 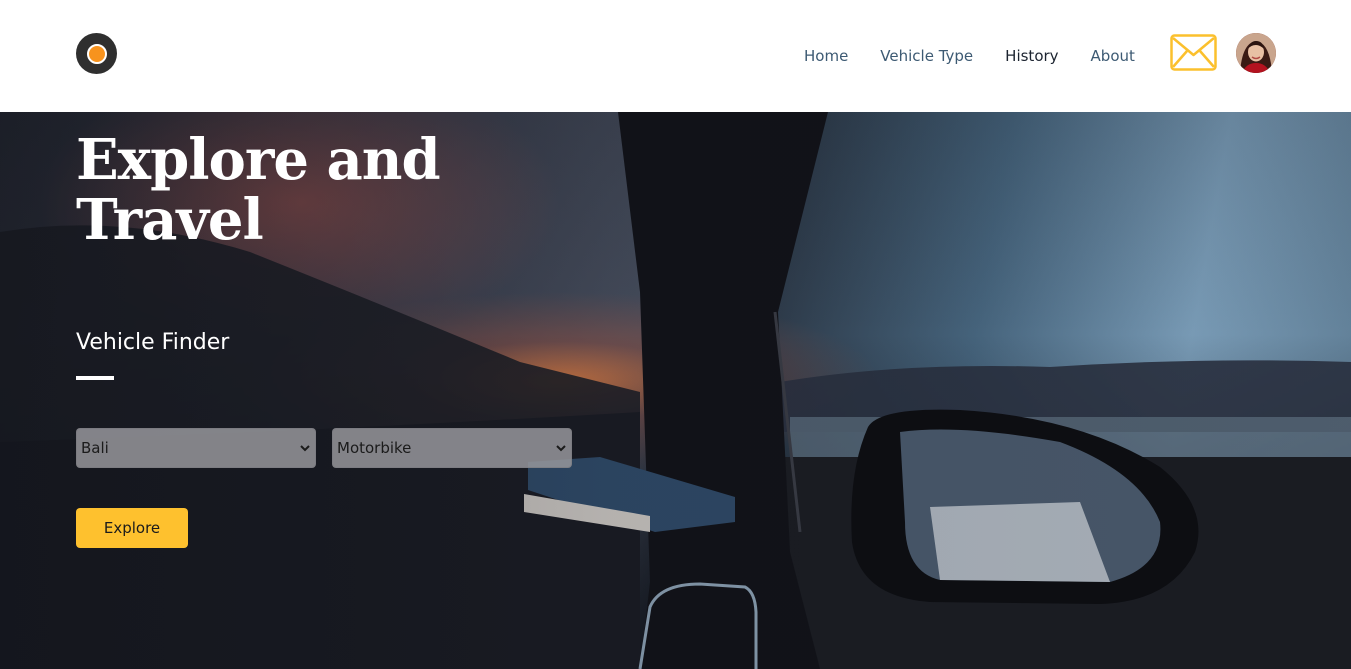 What do you see at coordinates (132, 528) in the screenshot?
I see `explore-button: Explore` at bounding box center [132, 528].